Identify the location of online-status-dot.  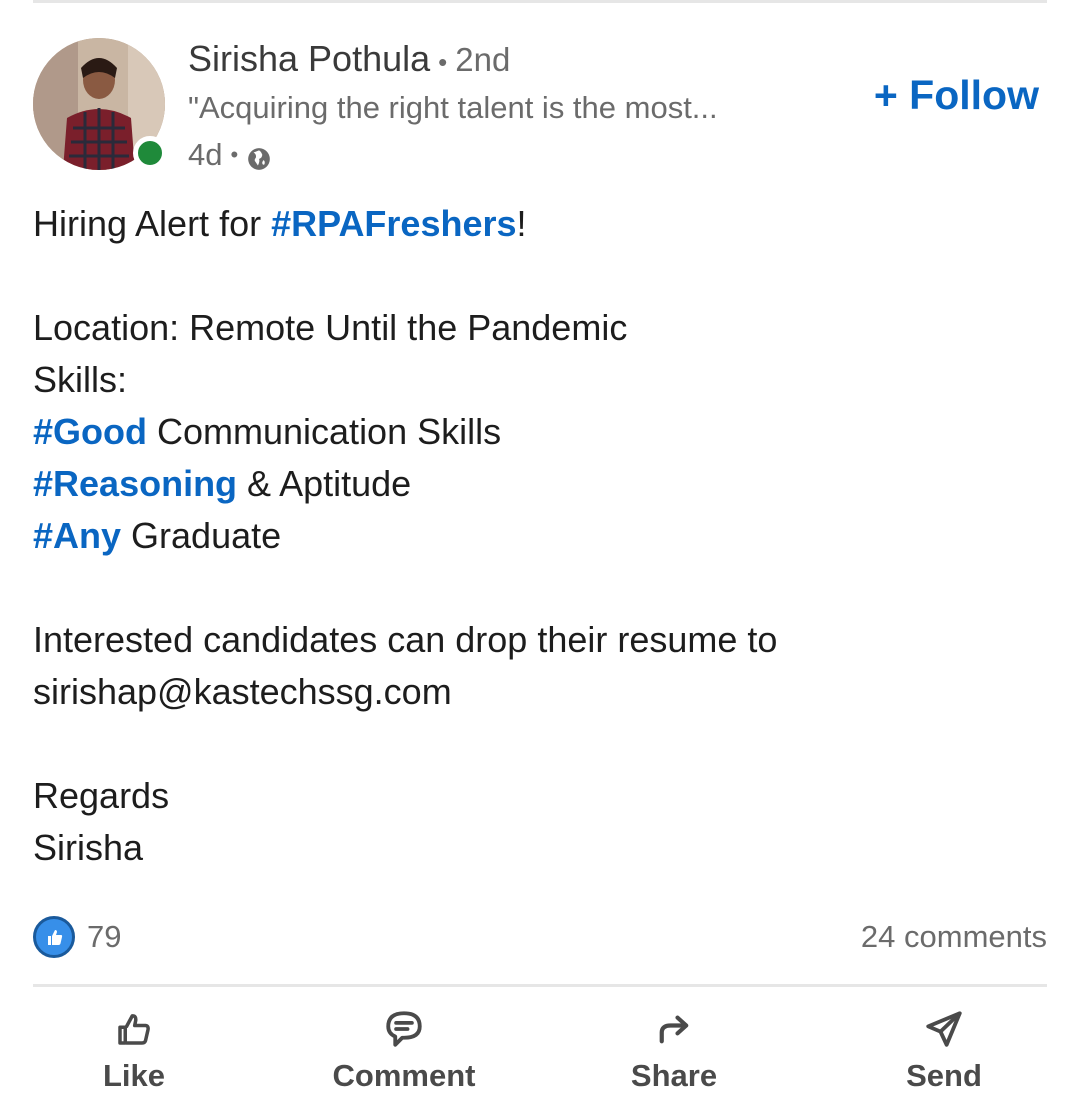
(150, 153).